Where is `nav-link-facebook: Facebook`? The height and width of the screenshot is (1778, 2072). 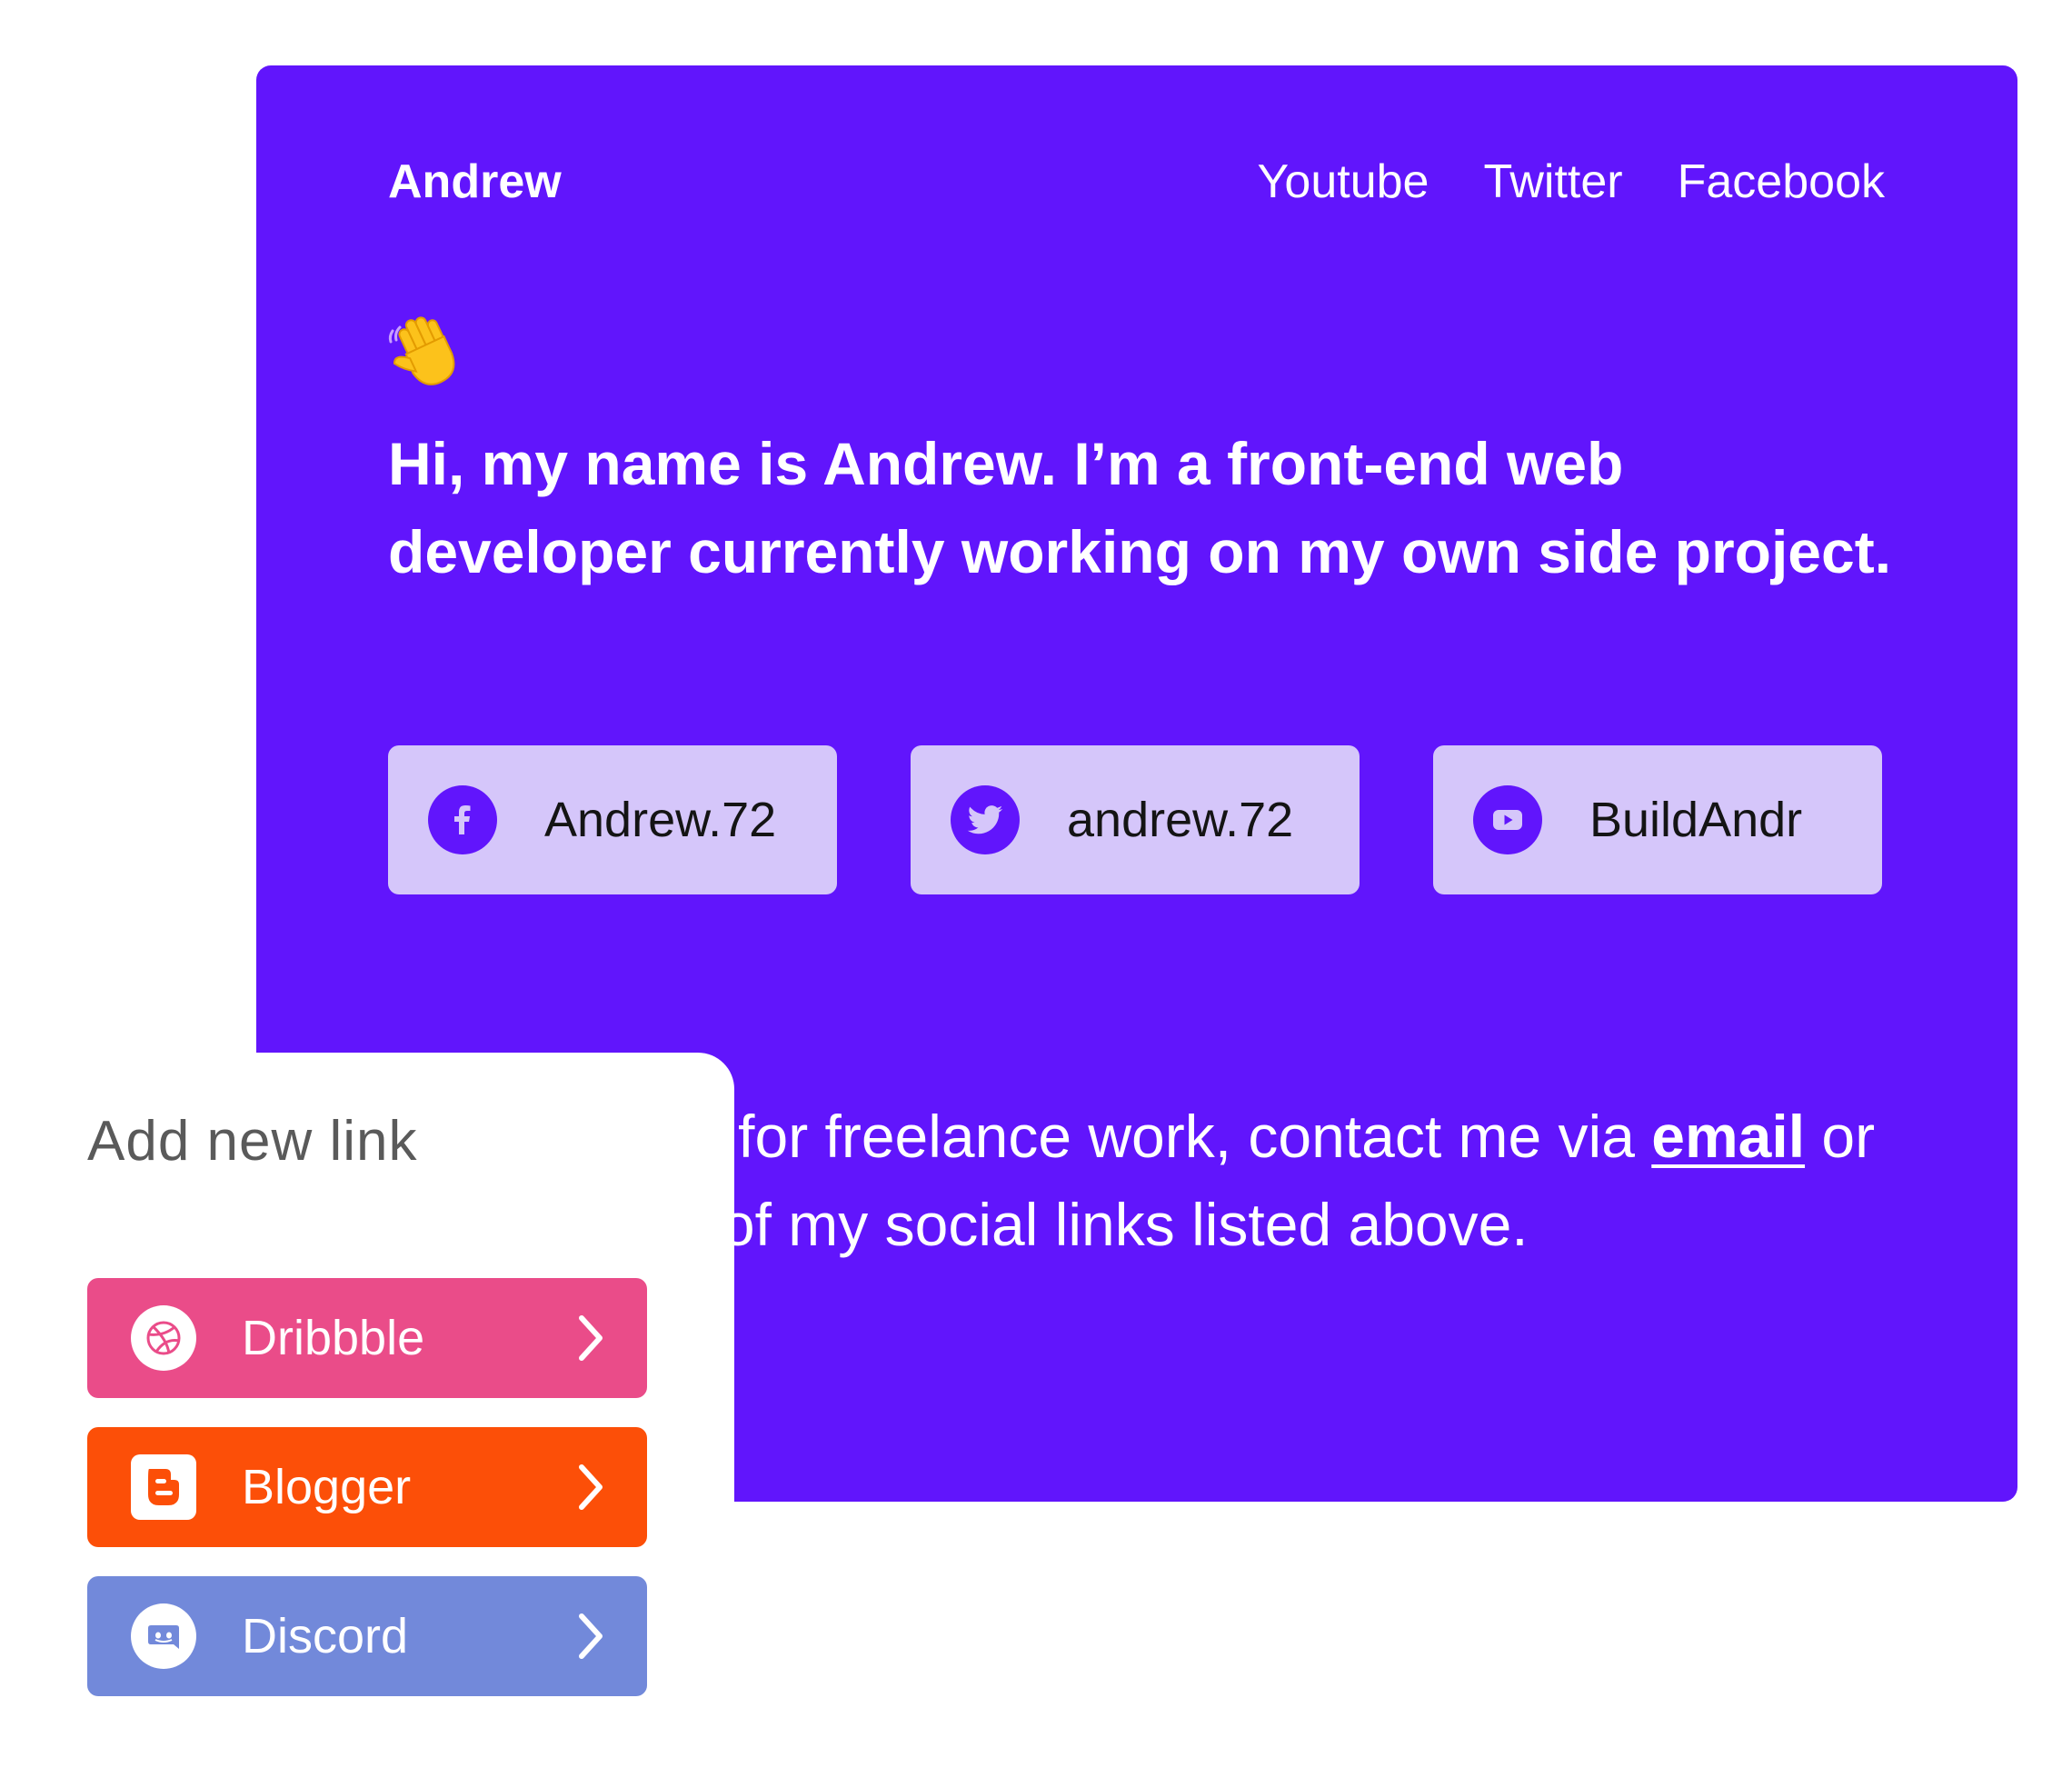 nav-link-facebook: Facebook is located at coordinates (1782, 182).